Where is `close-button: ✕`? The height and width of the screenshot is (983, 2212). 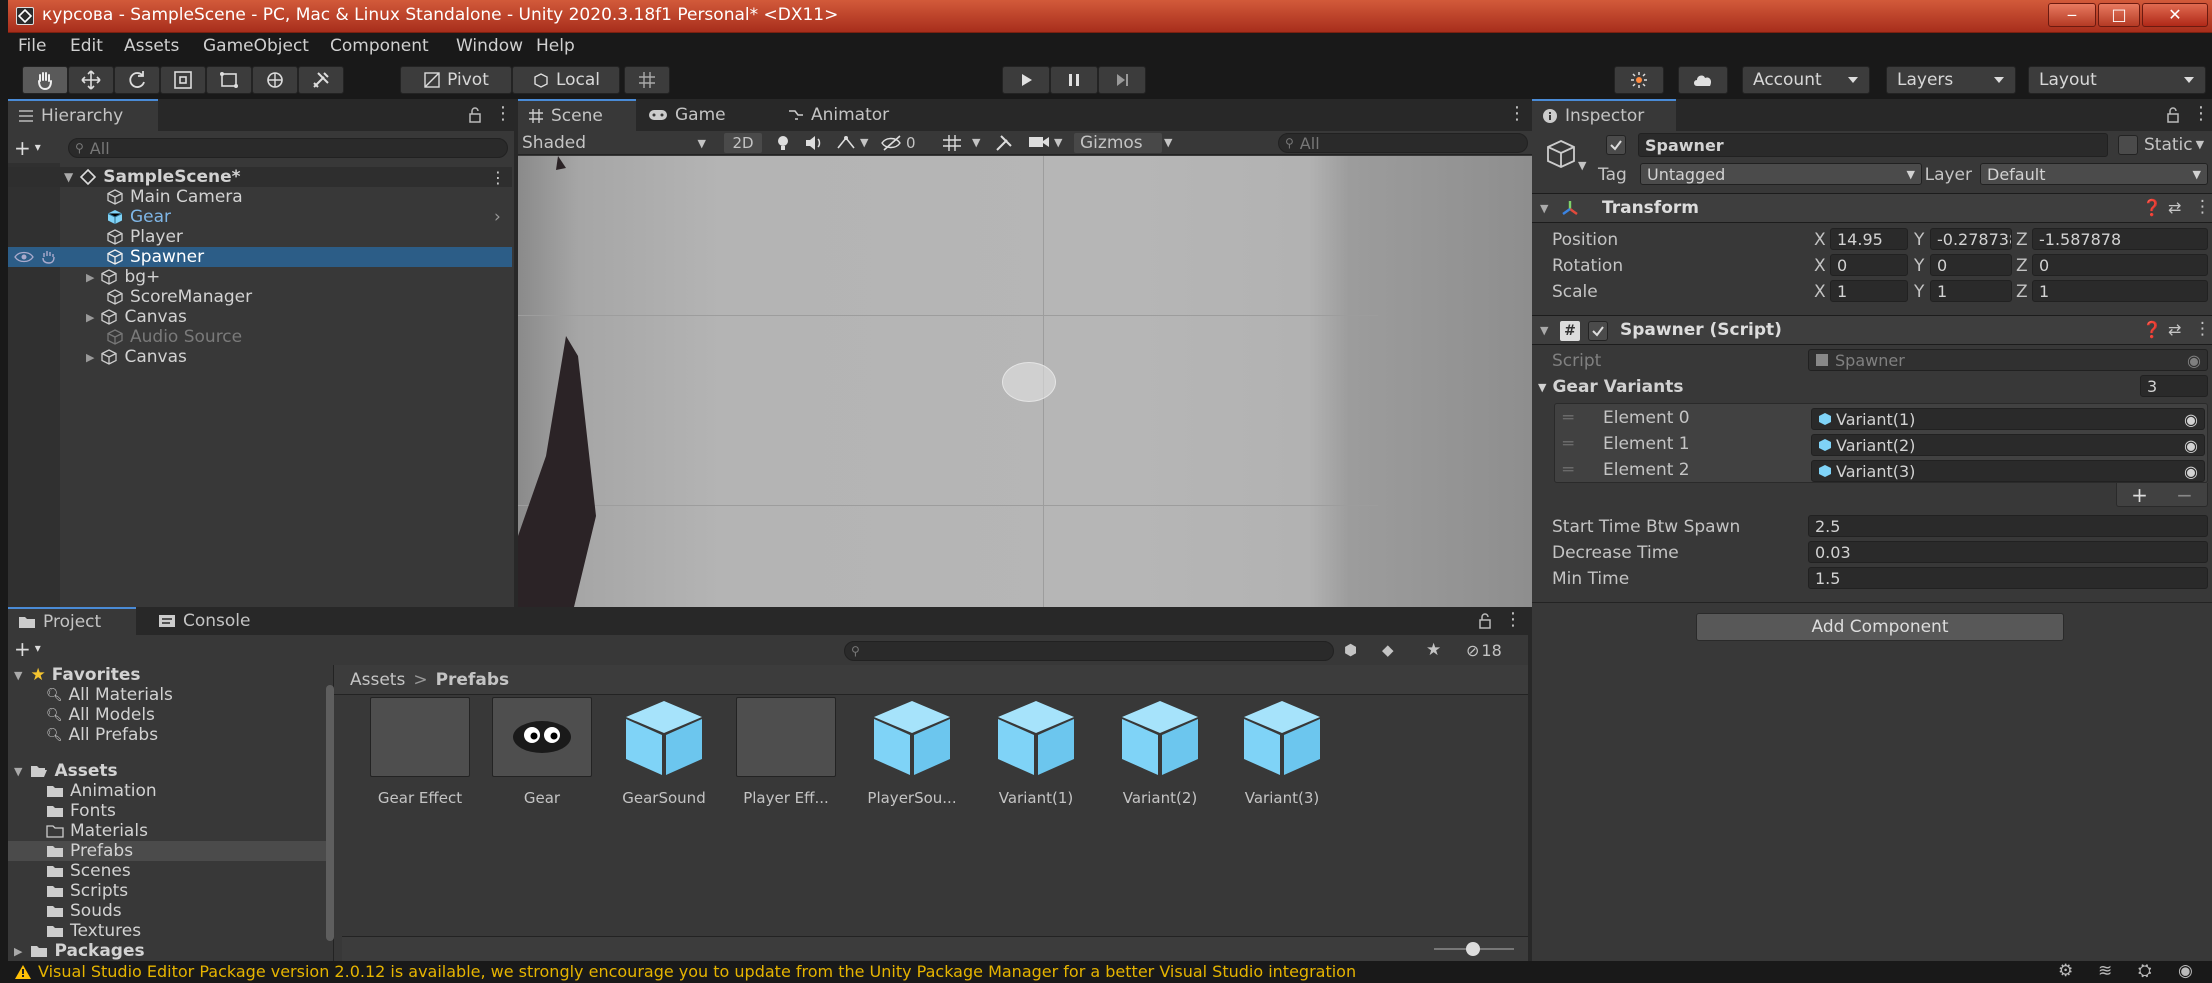
close-button: ✕ is located at coordinates (2175, 15).